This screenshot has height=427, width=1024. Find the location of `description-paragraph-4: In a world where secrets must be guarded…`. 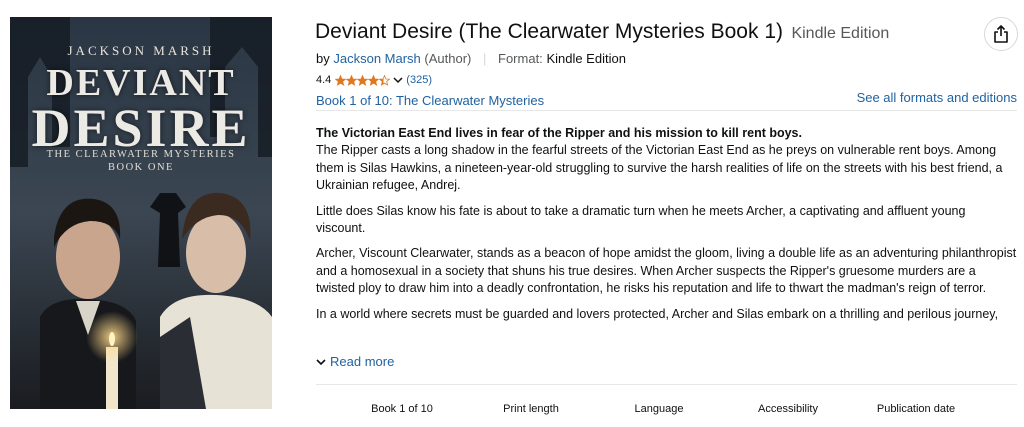

description-paragraph-4: In a world where secrets must be guarded… is located at coordinates (657, 313).